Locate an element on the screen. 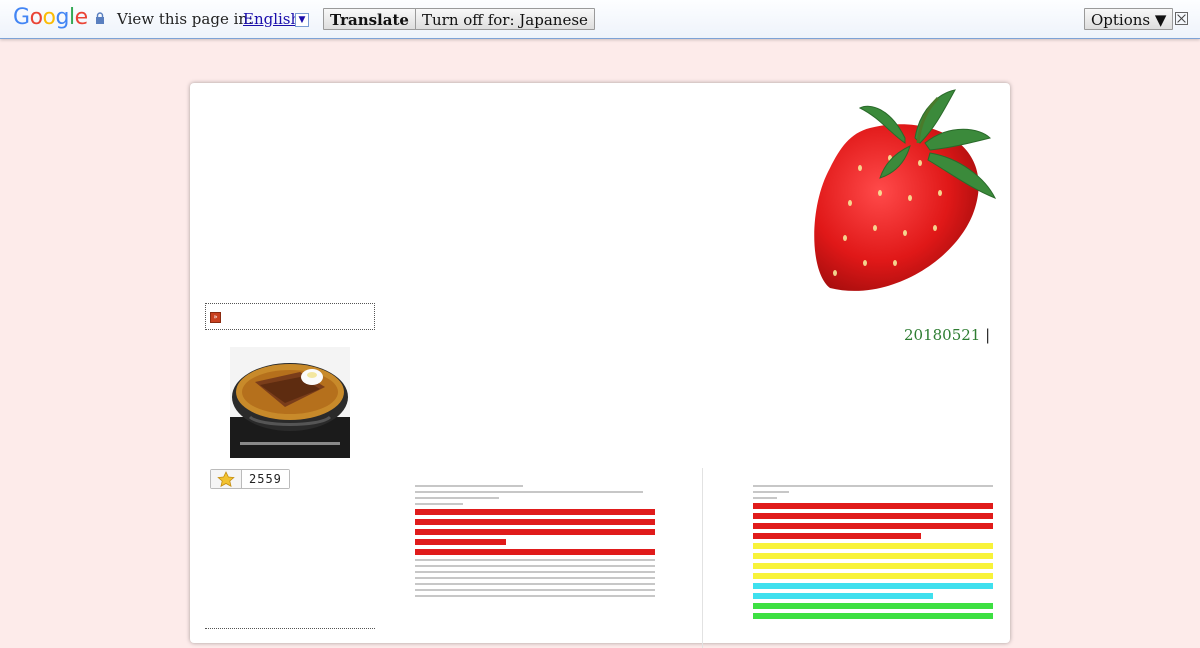  rss-icon: » is located at coordinates (215, 317).